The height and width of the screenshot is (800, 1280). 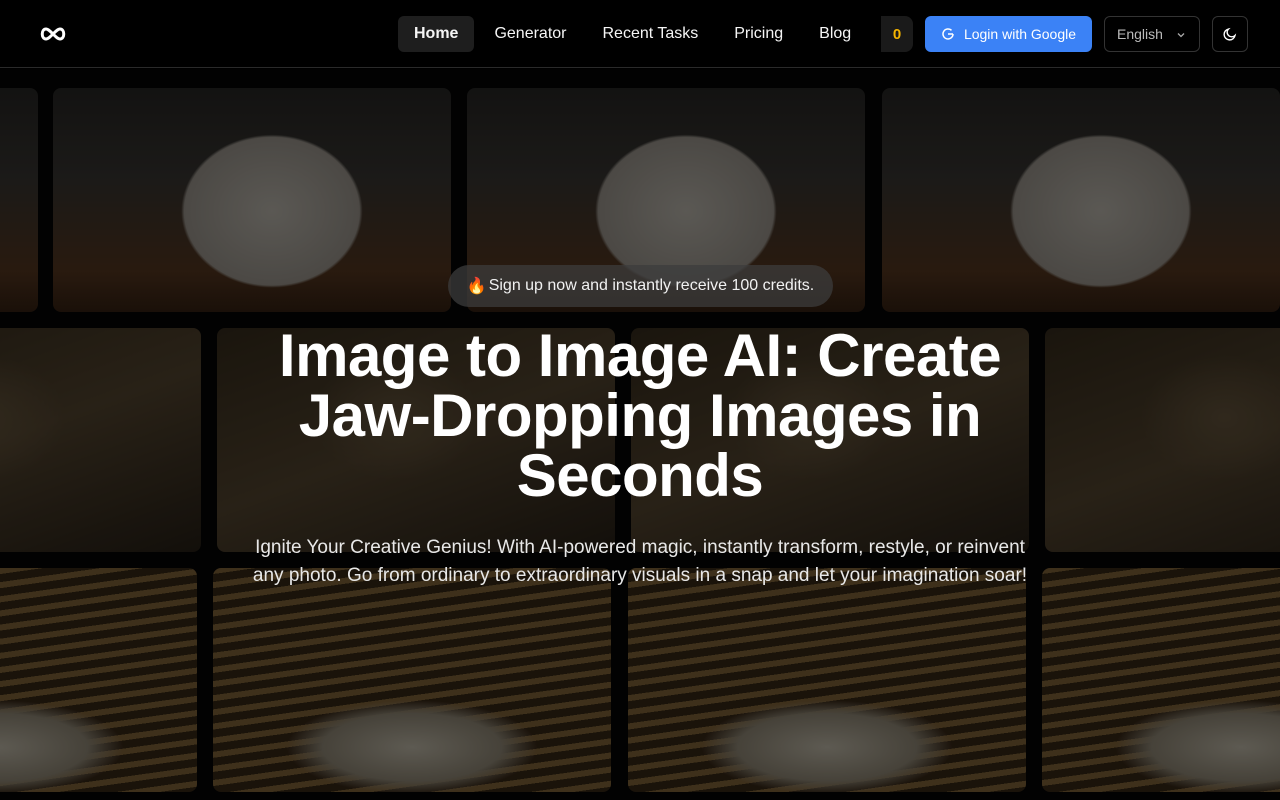 I want to click on google-icon, so click(x=948, y=34).